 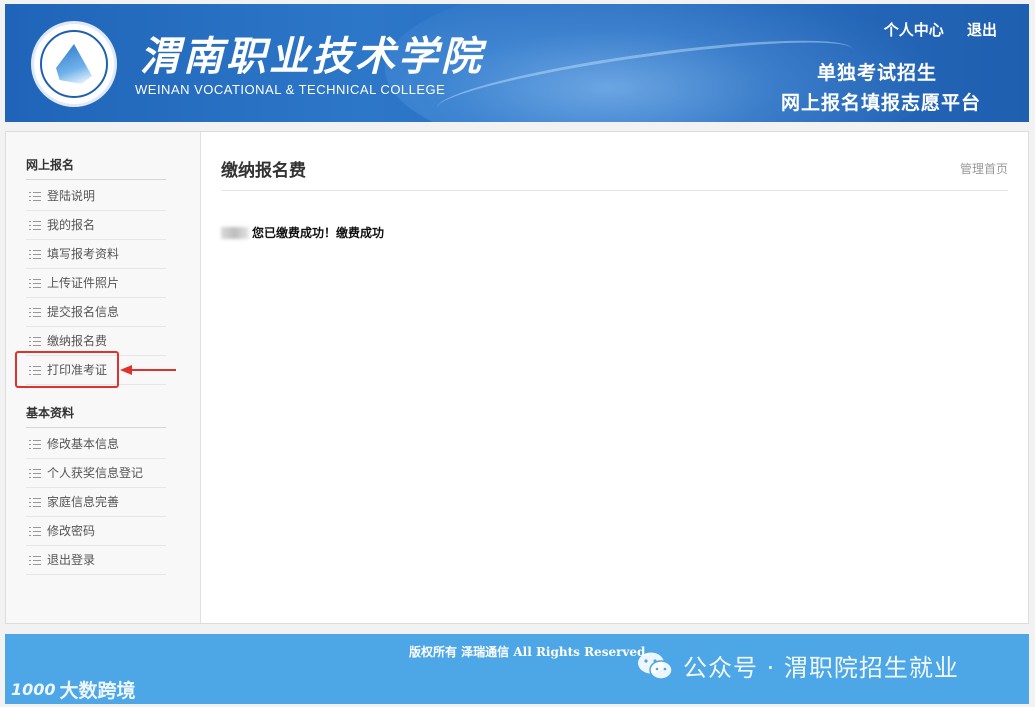 I want to click on logout-link: 退出, so click(x=982, y=30).